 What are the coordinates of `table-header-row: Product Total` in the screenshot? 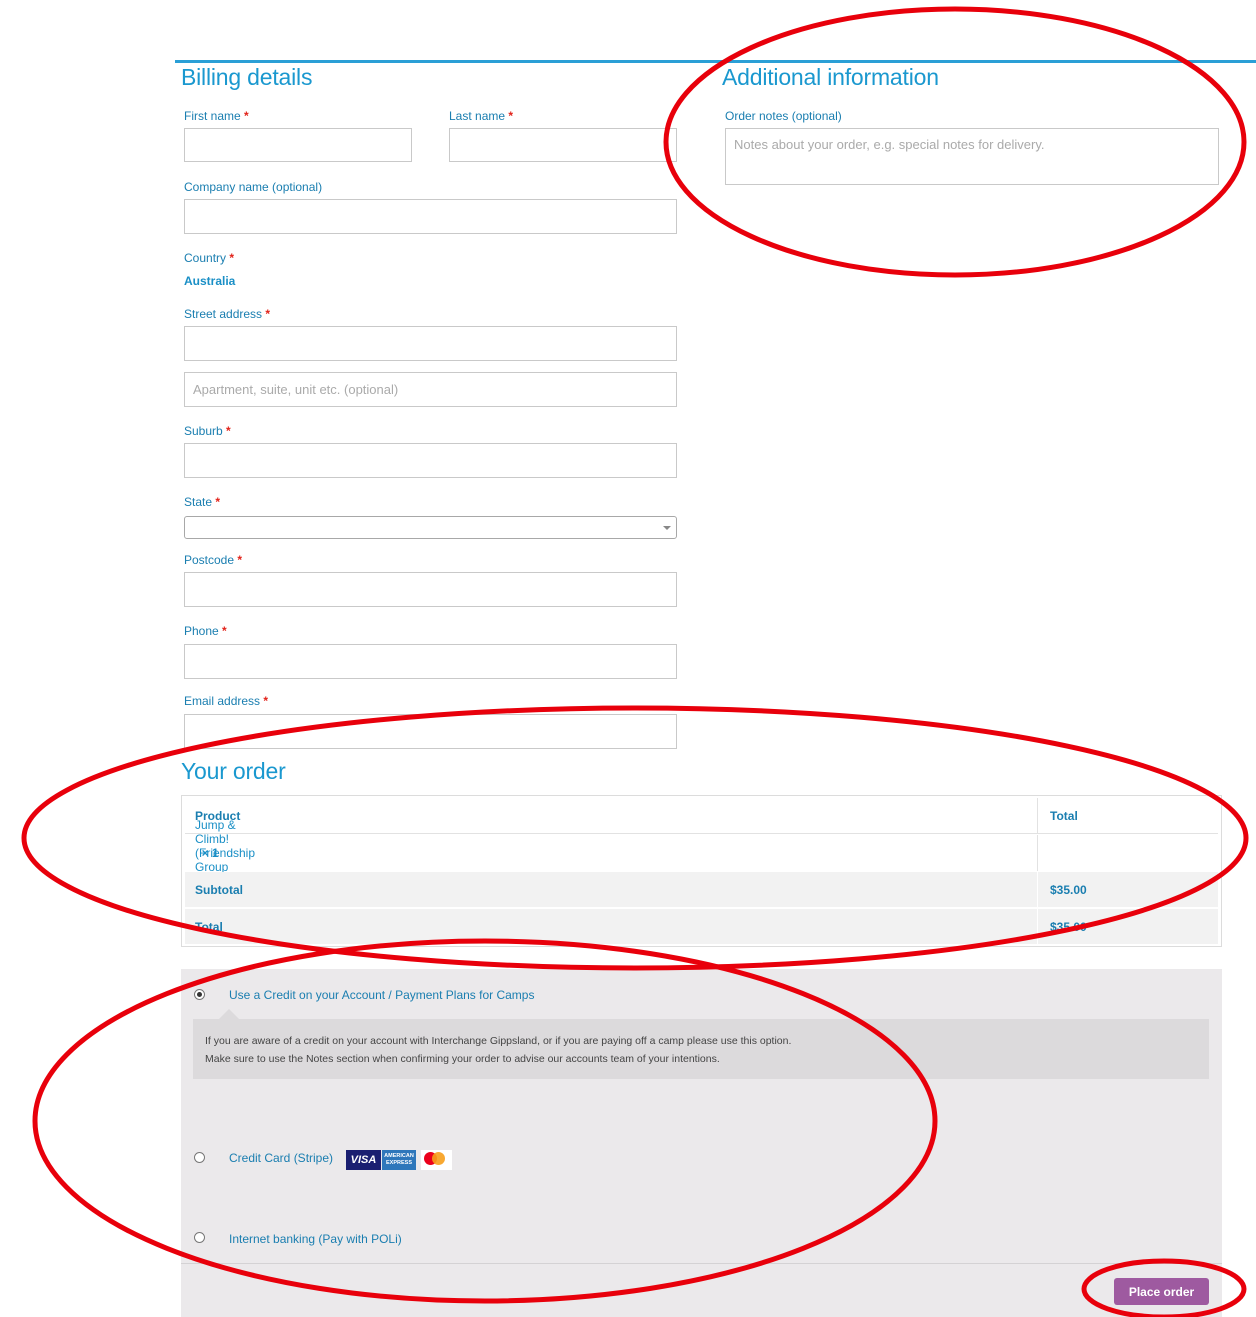 It's located at (701, 816).